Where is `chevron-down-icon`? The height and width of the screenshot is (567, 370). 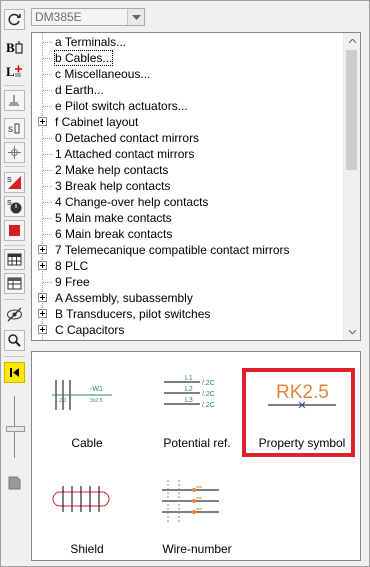
chevron-down-icon is located at coordinates (136, 17).